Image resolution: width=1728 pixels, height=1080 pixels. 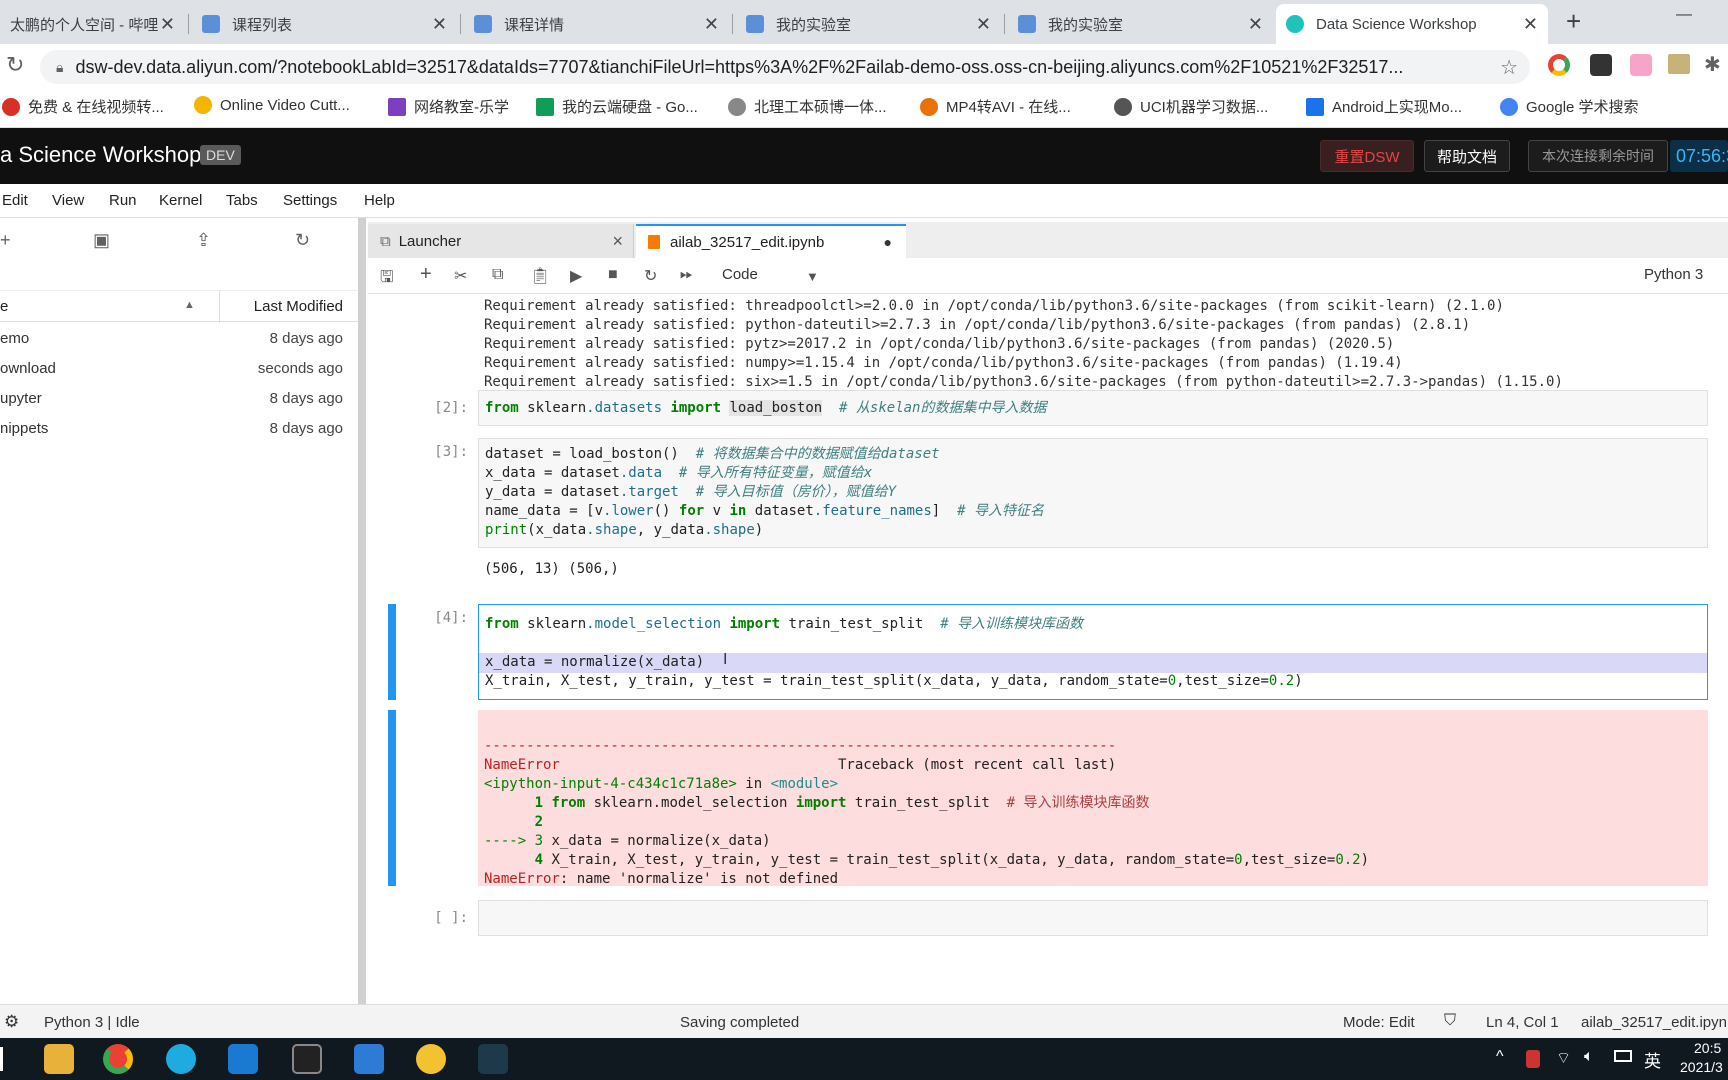 What do you see at coordinates (1500, 1057) in the screenshot?
I see `chevron-up-icon: ^` at bounding box center [1500, 1057].